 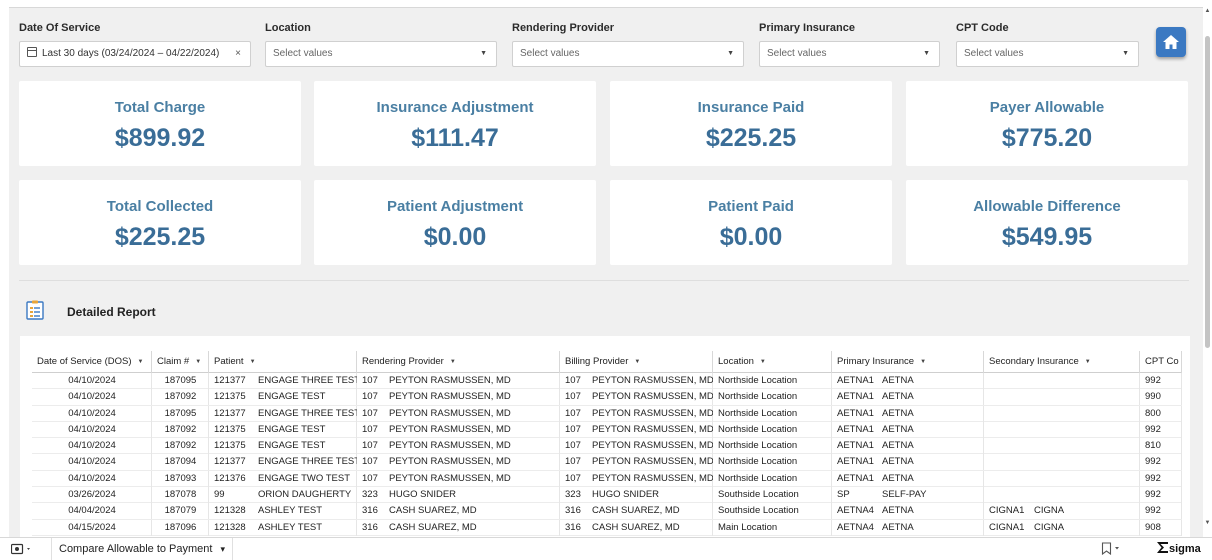 I want to click on column-header-label: Patient, so click(x=229, y=361).